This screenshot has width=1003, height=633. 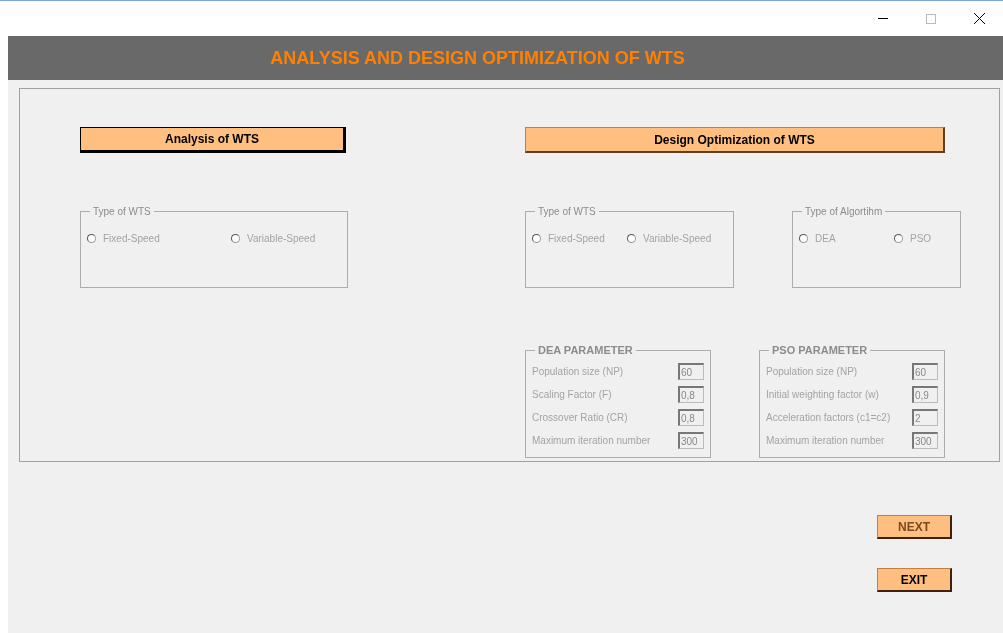 I want to click on parameter-label: Acceleration factors (c1=c2), so click(x=828, y=417).